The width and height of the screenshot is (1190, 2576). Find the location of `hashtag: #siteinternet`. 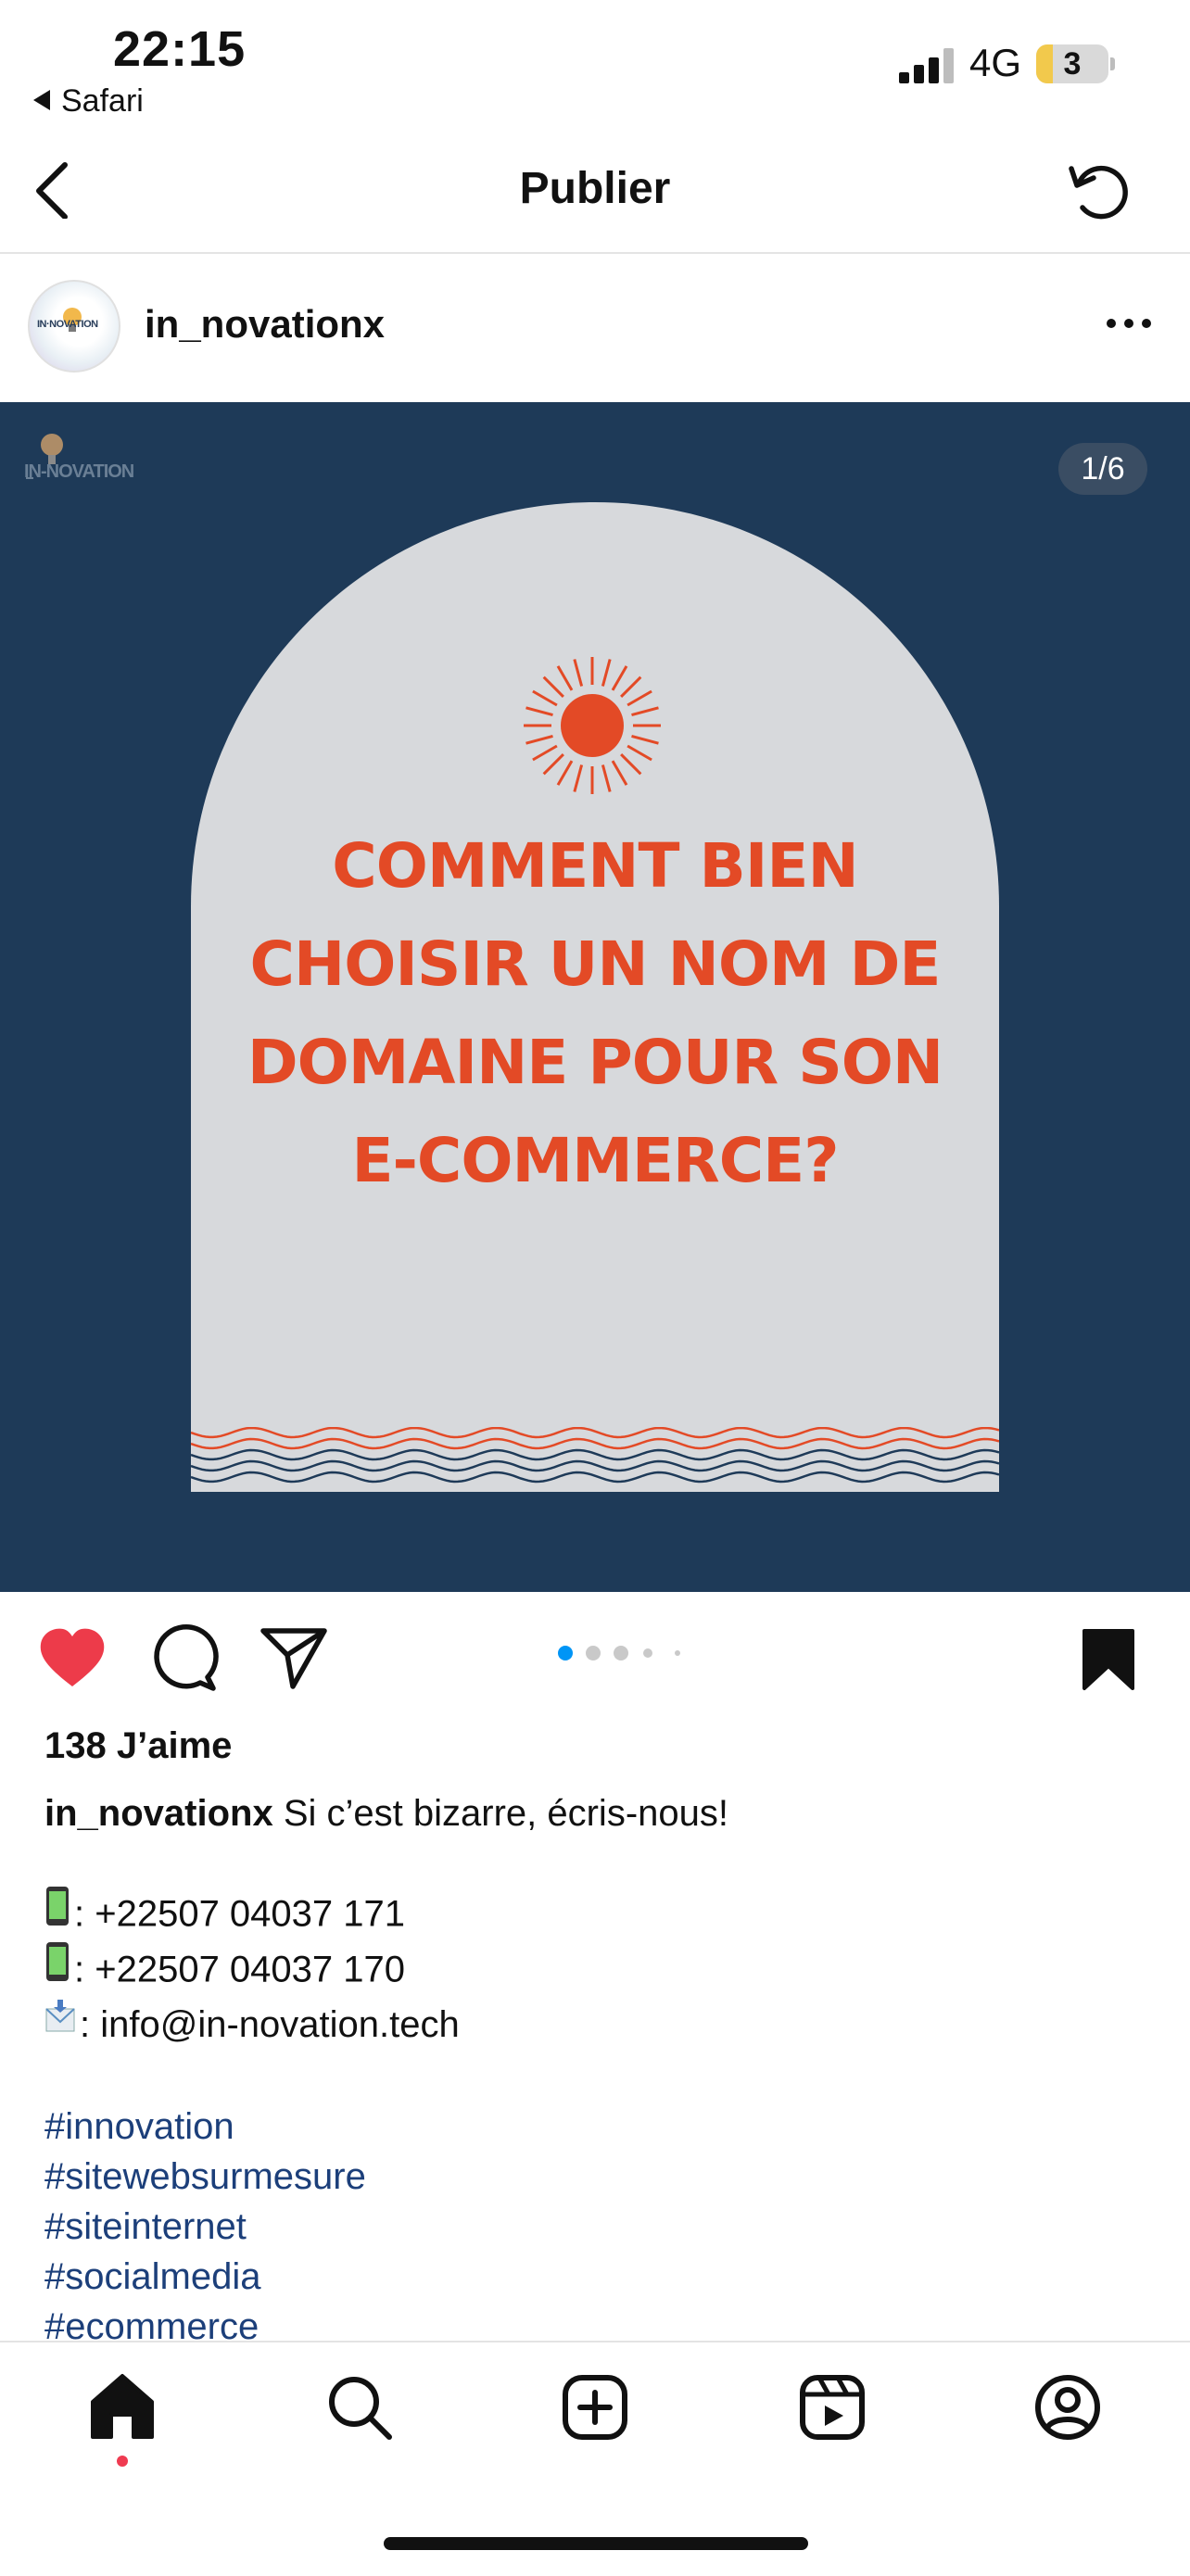

hashtag: #siteinternet is located at coordinates (600, 2227).